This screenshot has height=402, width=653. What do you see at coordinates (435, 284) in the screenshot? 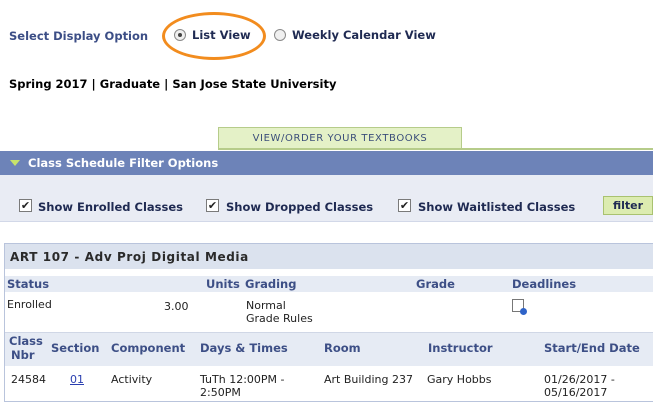
I see `grade-header: Grade` at bounding box center [435, 284].